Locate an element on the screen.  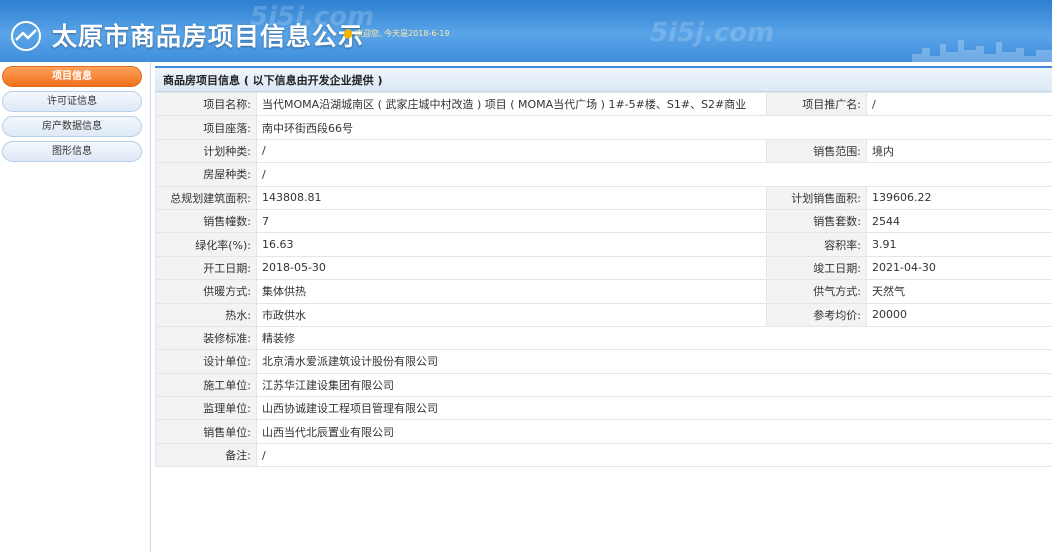
field-label: 项目推广名: is located at coordinates (816, 104).